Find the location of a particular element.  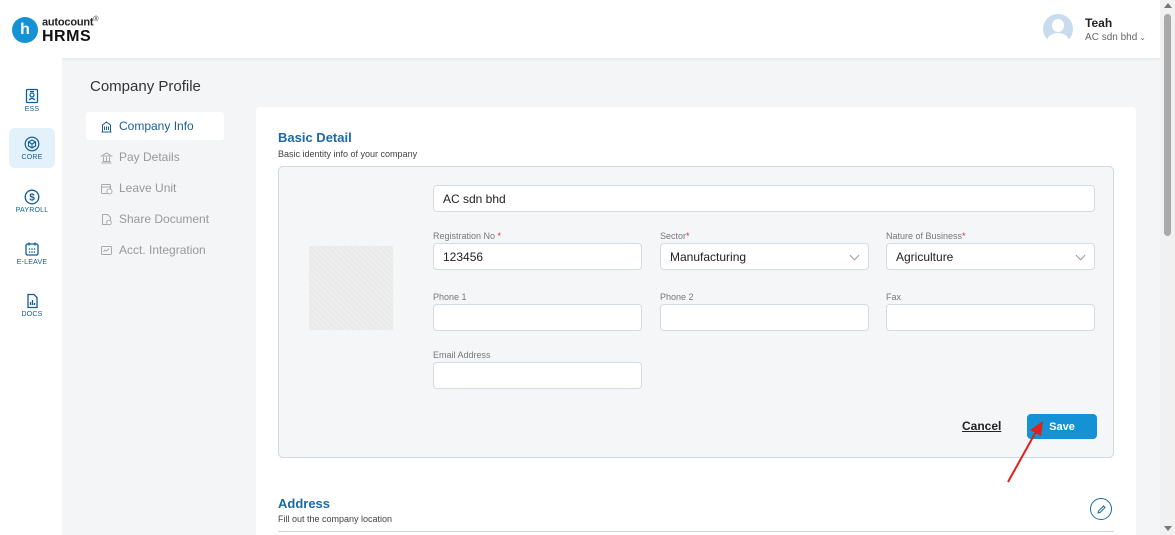

rail-item-docs: DOCS is located at coordinates (32, 305).